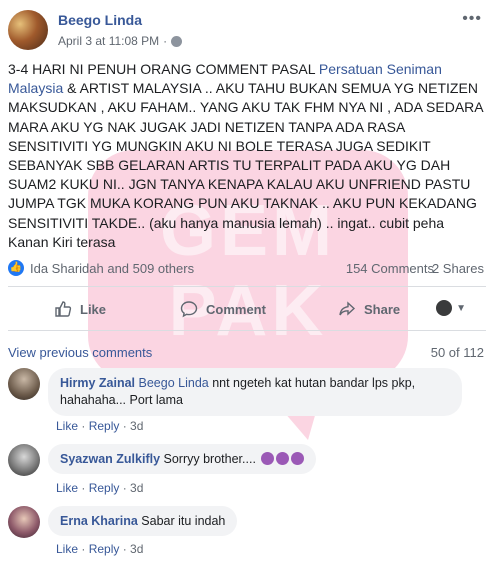  Describe the element at coordinates (112, 268) in the screenshot. I see `reactors-summary: Ida Sharidah and 509 others` at that location.